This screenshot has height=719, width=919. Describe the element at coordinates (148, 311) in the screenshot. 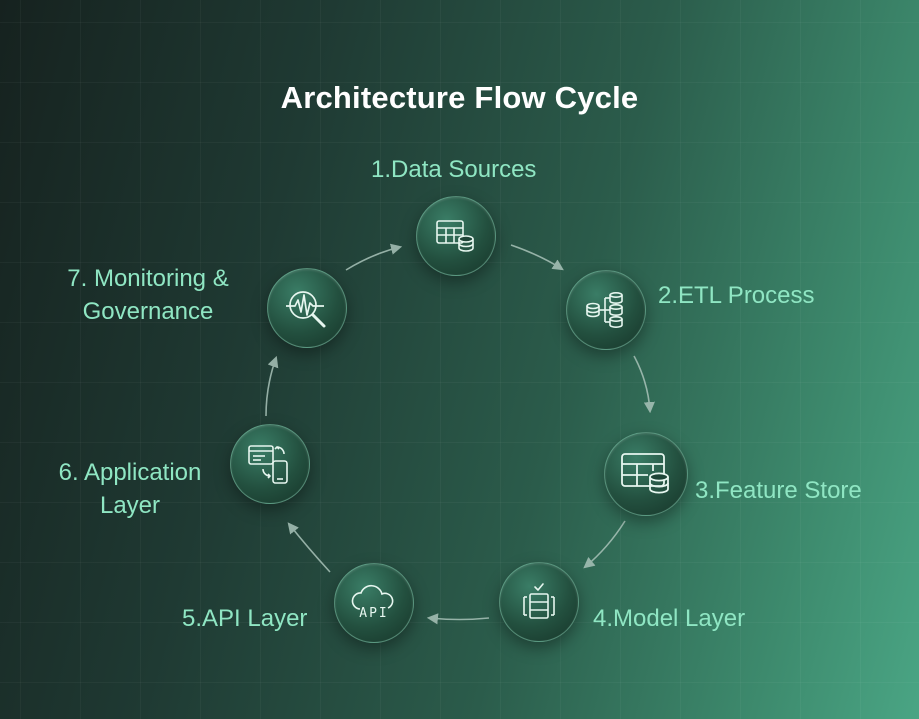

I see `label-monitoring-governance-line2: Governance` at that location.